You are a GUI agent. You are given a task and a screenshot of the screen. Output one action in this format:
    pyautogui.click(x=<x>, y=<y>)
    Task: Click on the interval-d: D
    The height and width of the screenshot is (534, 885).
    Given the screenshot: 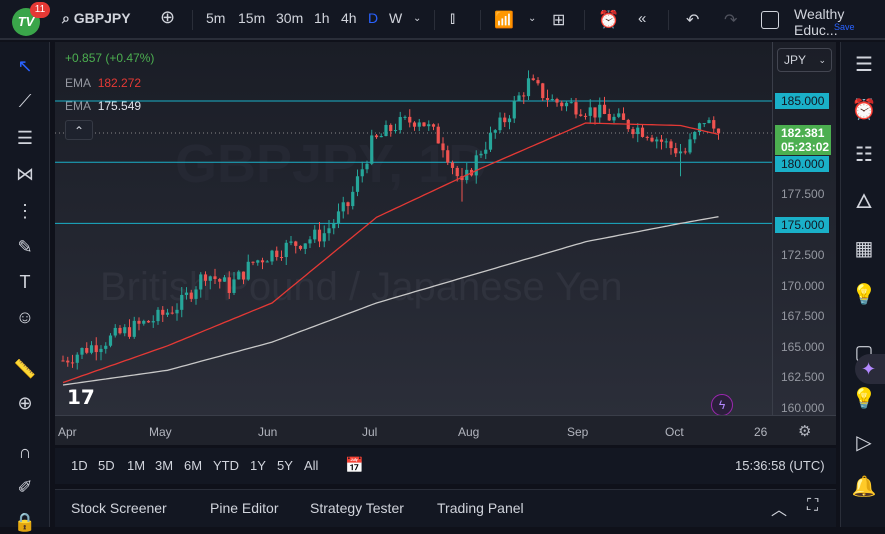 What is the action you would take?
    pyautogui.click(x=373, y=18)
    